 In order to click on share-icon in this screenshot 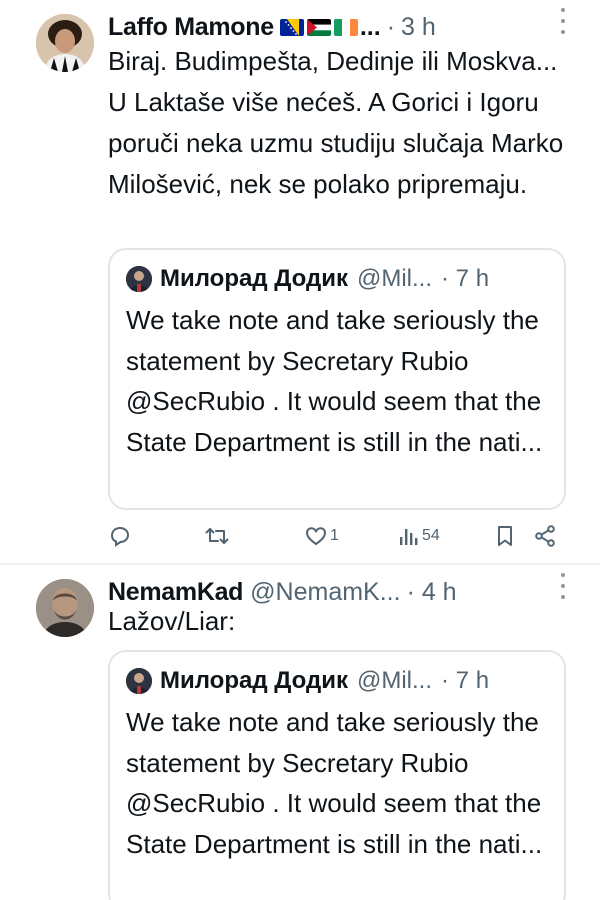, I will do `click(545, 536)`.